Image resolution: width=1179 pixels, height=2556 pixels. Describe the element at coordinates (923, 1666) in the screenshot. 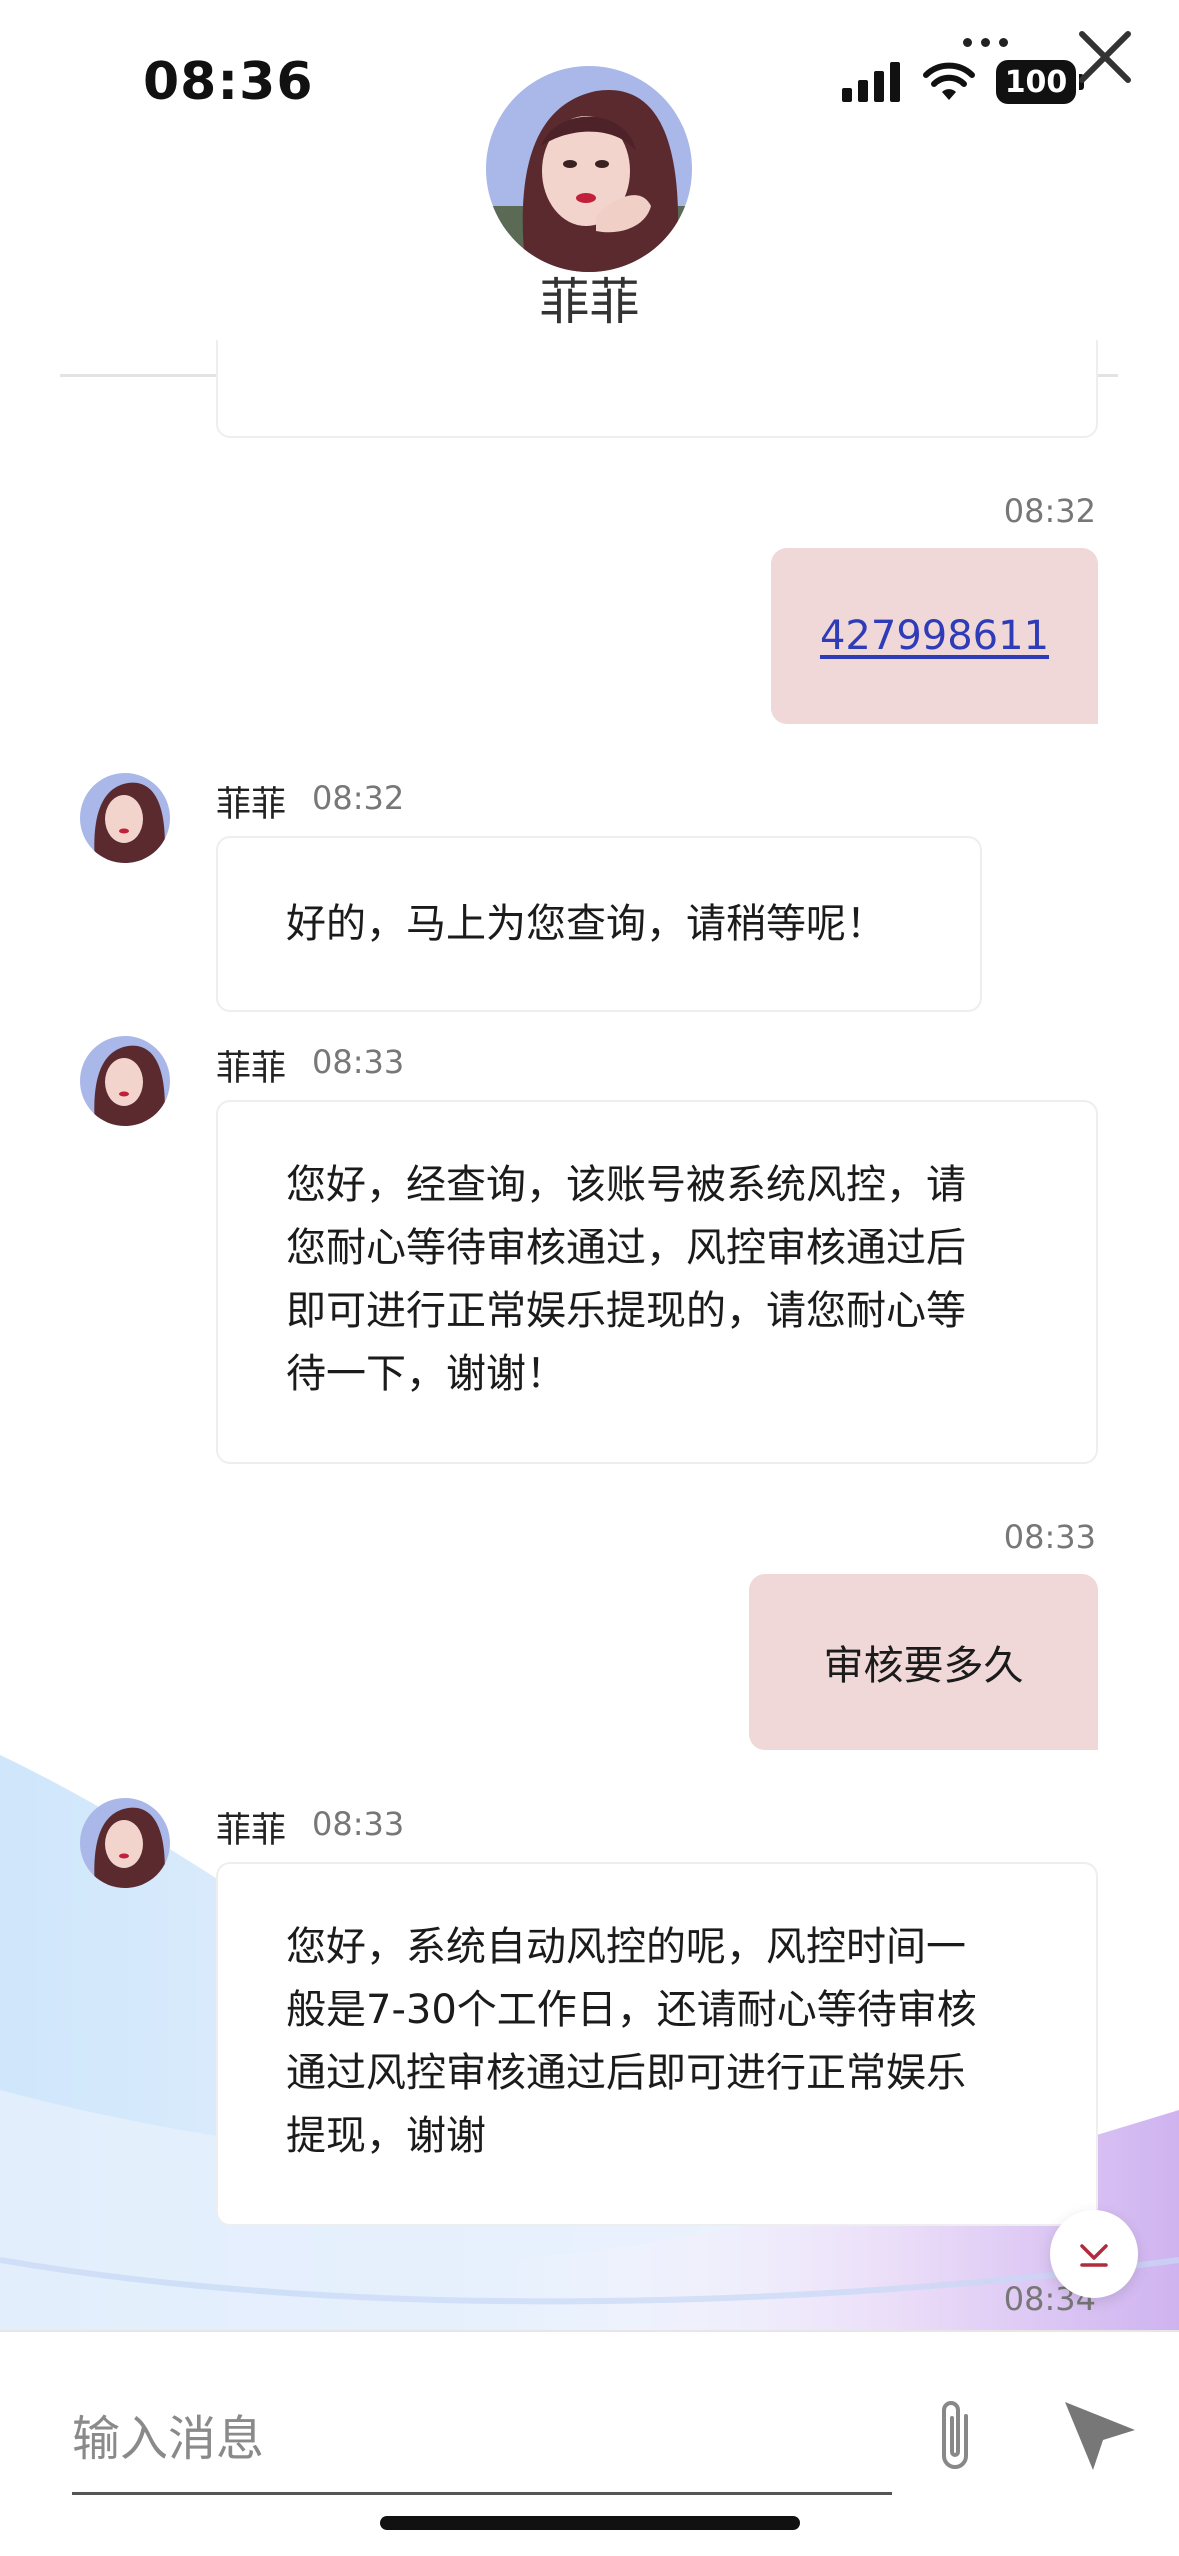

I see `message-text: 审核要多久` at that location.